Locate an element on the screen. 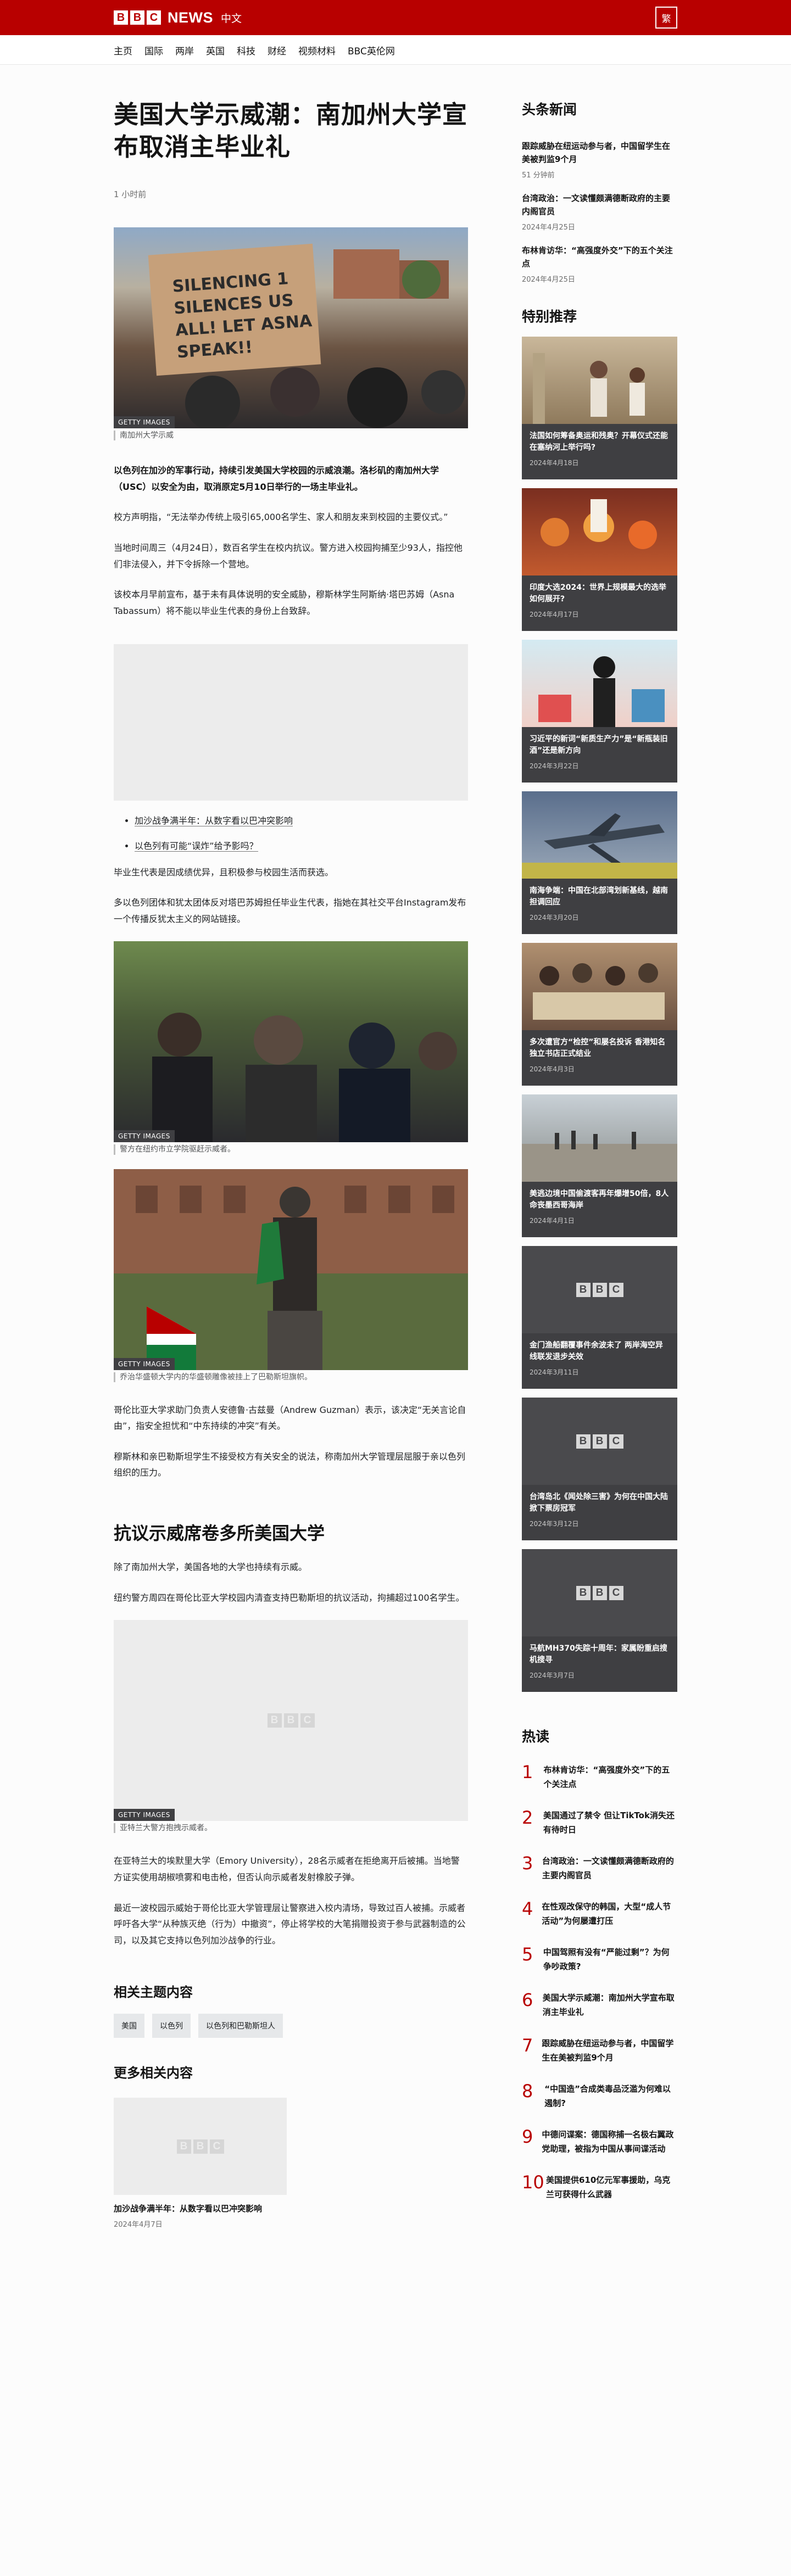 This screenshot has width=791, height=2576. related-topics-heading: 相关主题内容 is located at coordinates (154, 1993).